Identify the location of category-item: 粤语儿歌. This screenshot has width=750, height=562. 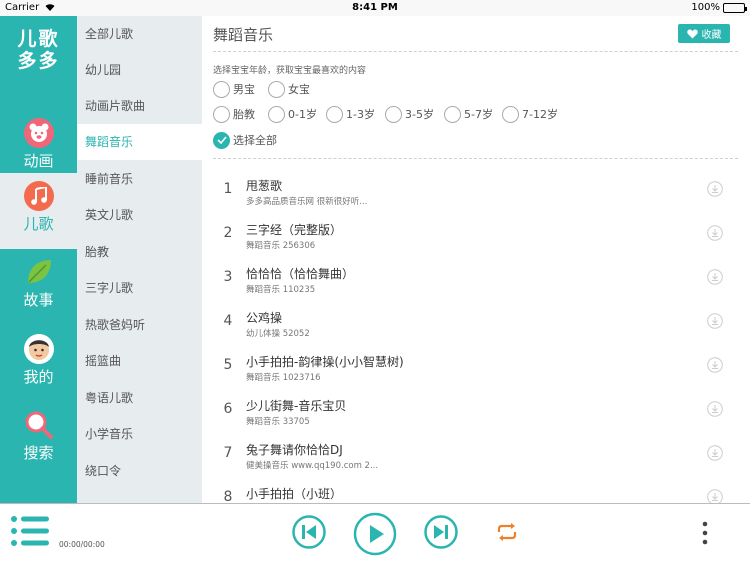
(139, 398).